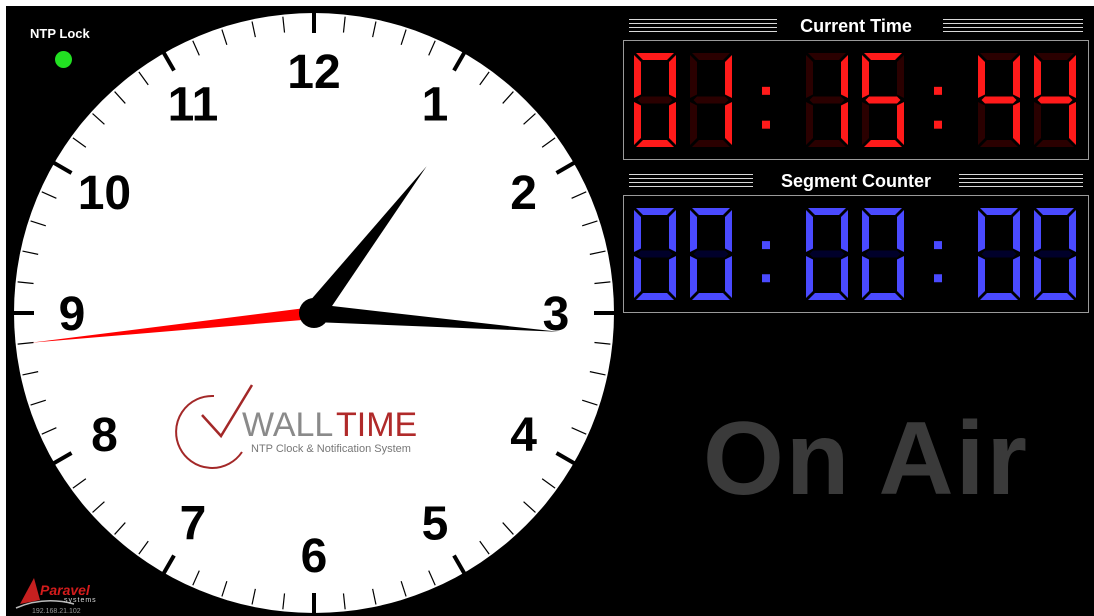 This screenshot has width=1094, height=616. Describe the element at coordinates (72, 314) in the screenshot. I see `clock-numeral-9: 9` at that location.